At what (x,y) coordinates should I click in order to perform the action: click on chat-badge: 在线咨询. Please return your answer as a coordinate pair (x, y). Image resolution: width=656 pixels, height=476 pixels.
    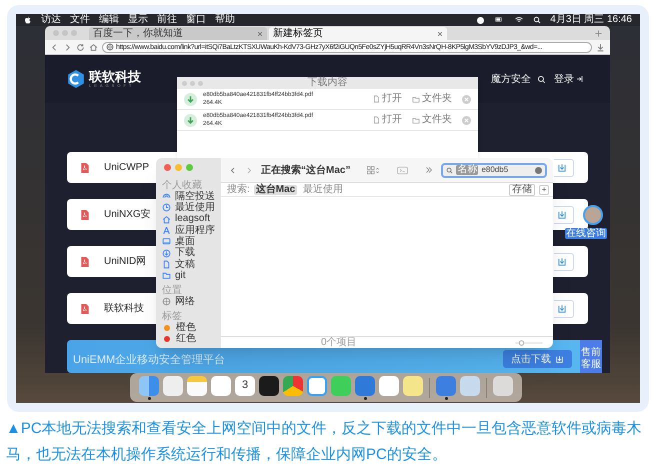
    Looking at the image, I should click on (586, 233).